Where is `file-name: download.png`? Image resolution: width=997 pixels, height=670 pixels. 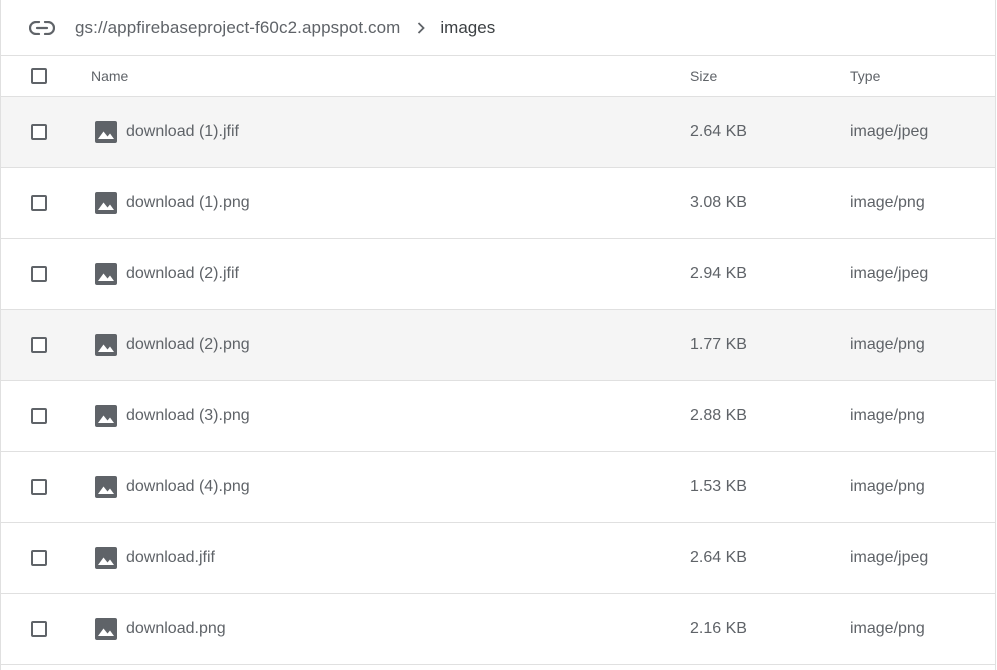
file-name: download.png is located at coordinates (176, 629).